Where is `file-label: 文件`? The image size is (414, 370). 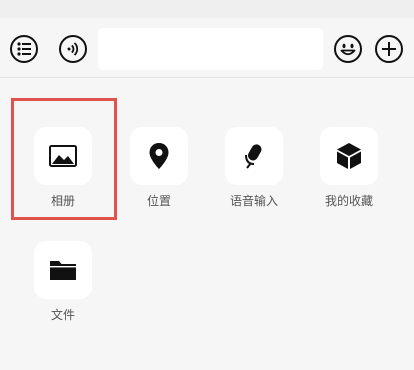
file-label: 文件 is located at coordinates (62, 315).